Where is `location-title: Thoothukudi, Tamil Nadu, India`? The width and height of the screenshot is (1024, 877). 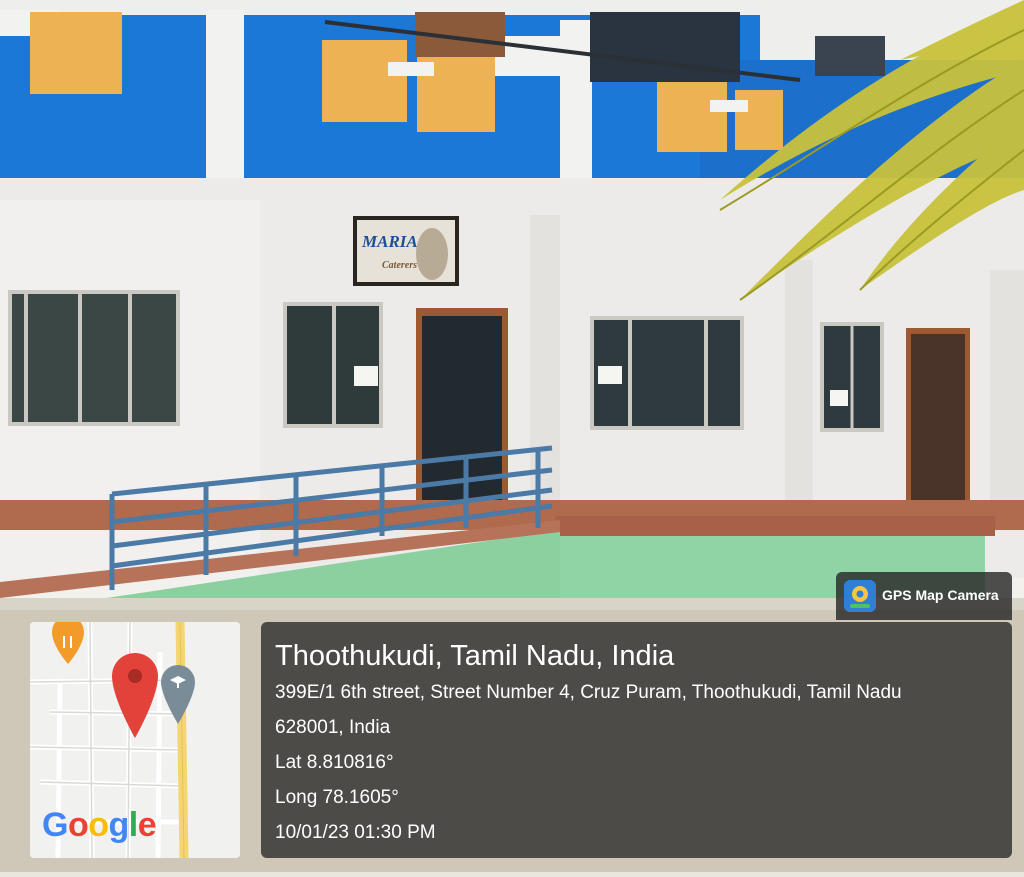 location-title: Thoothukudi, Tamil Nadu, India is located at coordinates (475, 656).